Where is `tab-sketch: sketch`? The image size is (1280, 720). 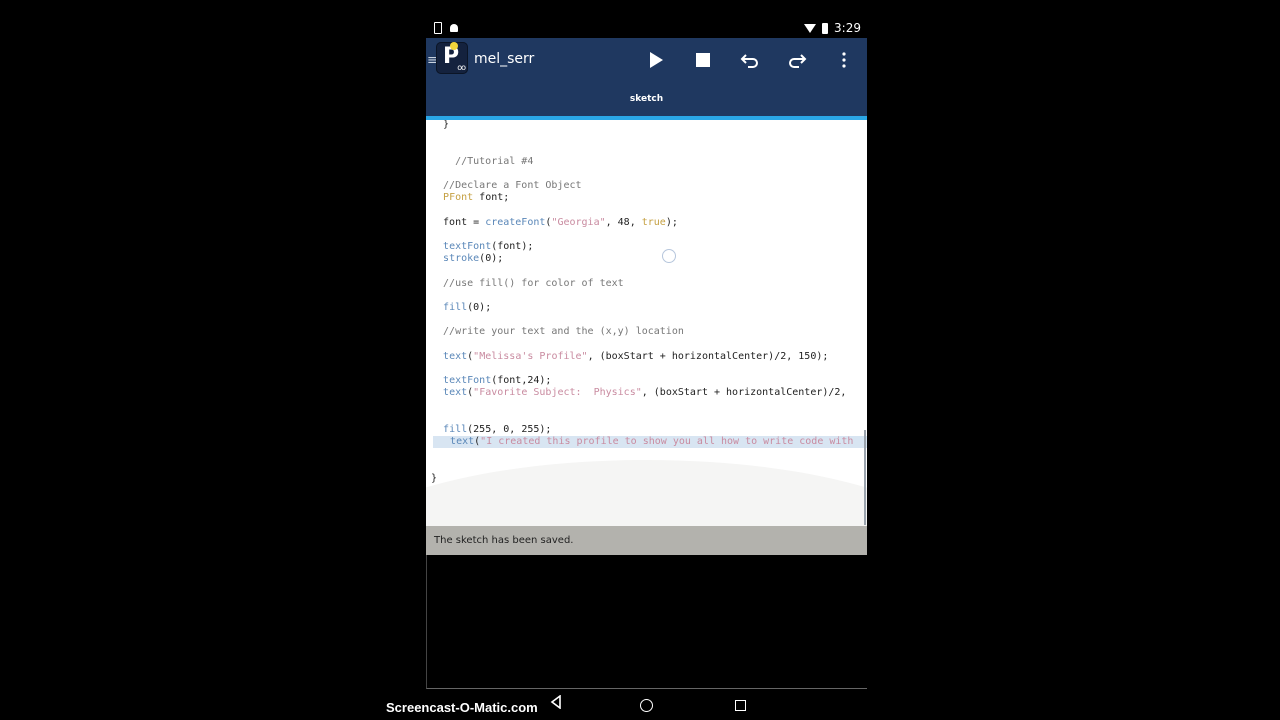 tab-sketch: sketch is located at coordinates (646, 99).